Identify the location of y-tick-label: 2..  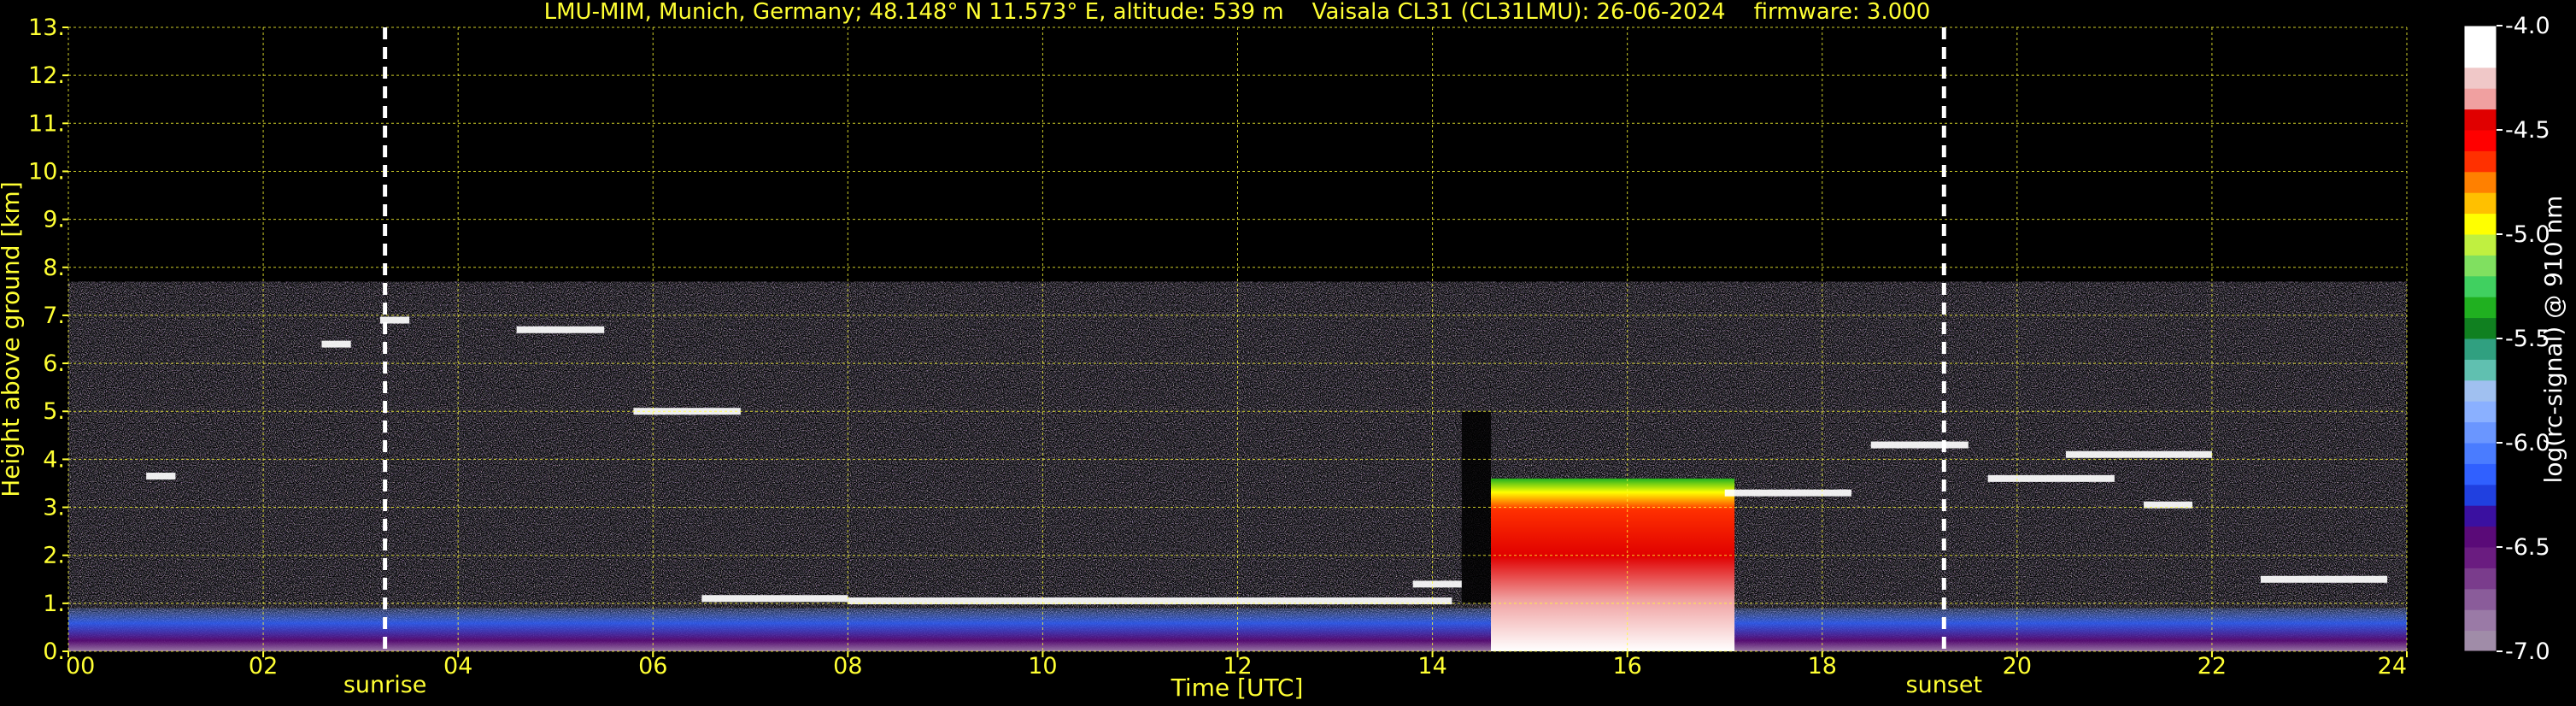
(54, 556).